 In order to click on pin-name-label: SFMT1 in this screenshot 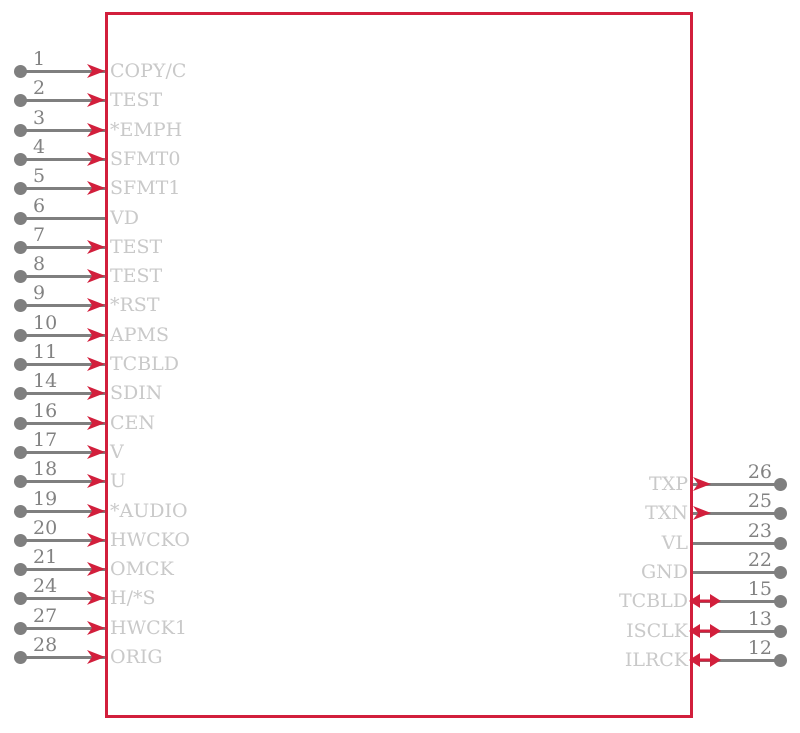, I will do `click(145, 188)`.